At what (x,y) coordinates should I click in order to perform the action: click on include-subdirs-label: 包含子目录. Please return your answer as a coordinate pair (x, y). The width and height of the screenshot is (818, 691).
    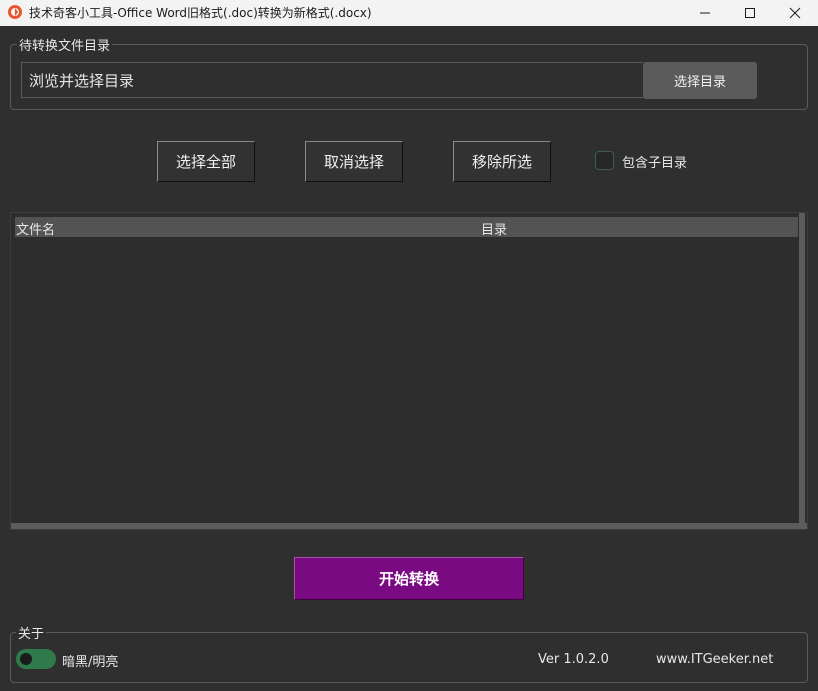
    Looking at the image, I should click on (655, 163).